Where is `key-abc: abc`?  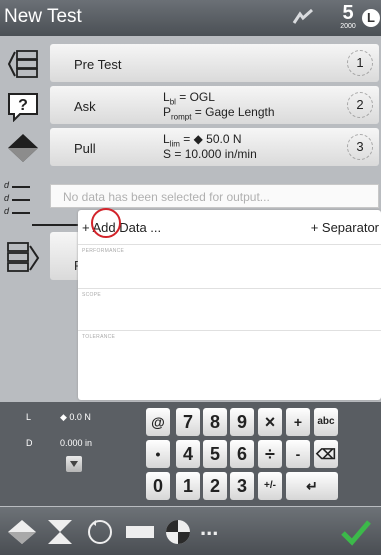
key-abc: abc is located at coordinates (326, 422).